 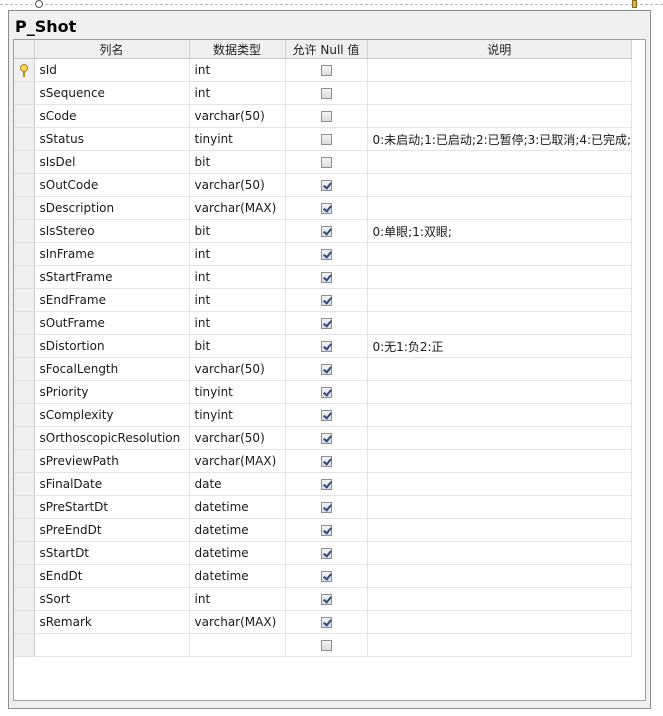 What do you see at coordinates (323, 392) in the screenshot?
I see `table-row: sPriority tinyint` at bounding box center [323, 392].